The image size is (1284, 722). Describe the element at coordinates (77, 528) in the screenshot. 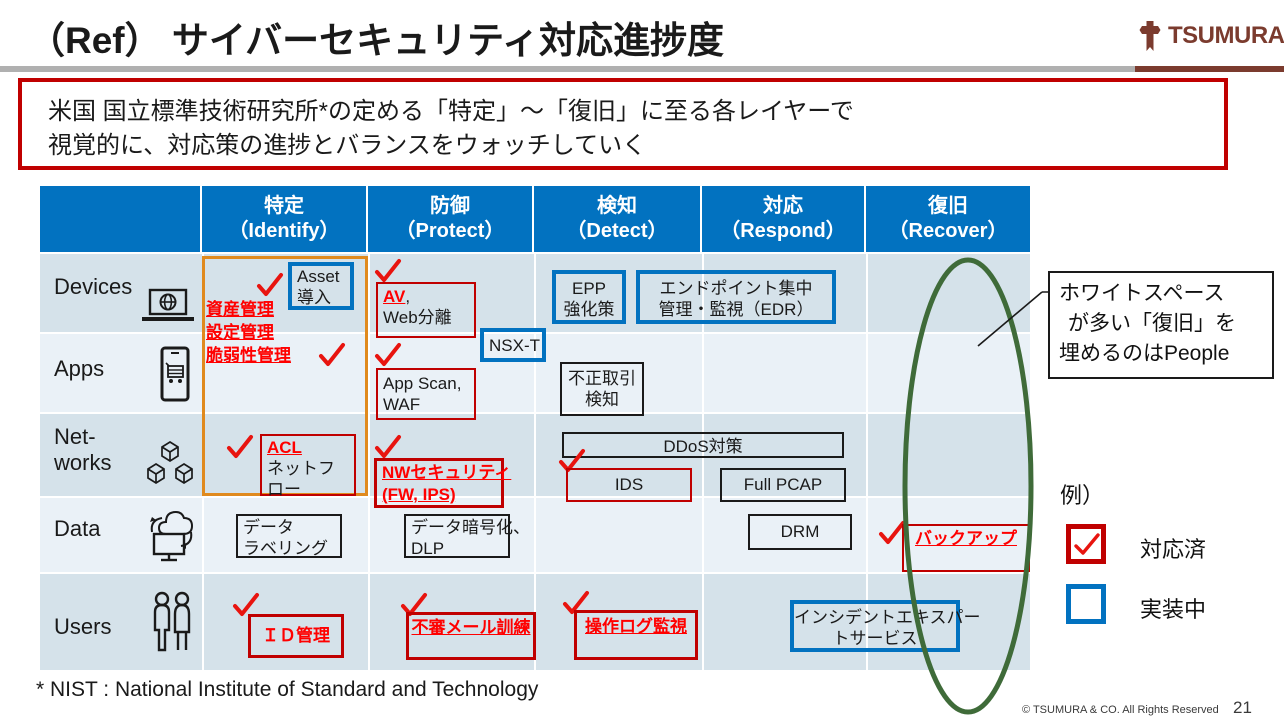

I see `row-label-data: Data` at that location.